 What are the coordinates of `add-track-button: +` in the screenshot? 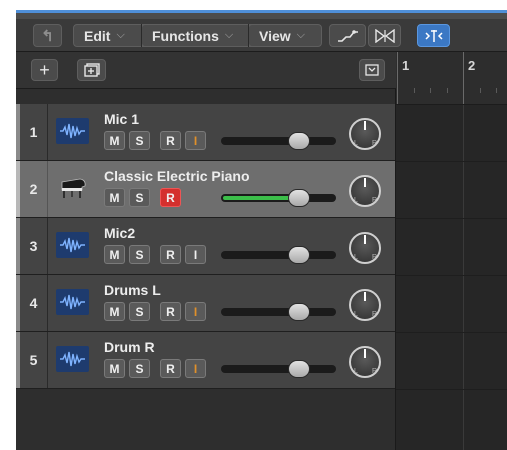 It's located at (44, 70).